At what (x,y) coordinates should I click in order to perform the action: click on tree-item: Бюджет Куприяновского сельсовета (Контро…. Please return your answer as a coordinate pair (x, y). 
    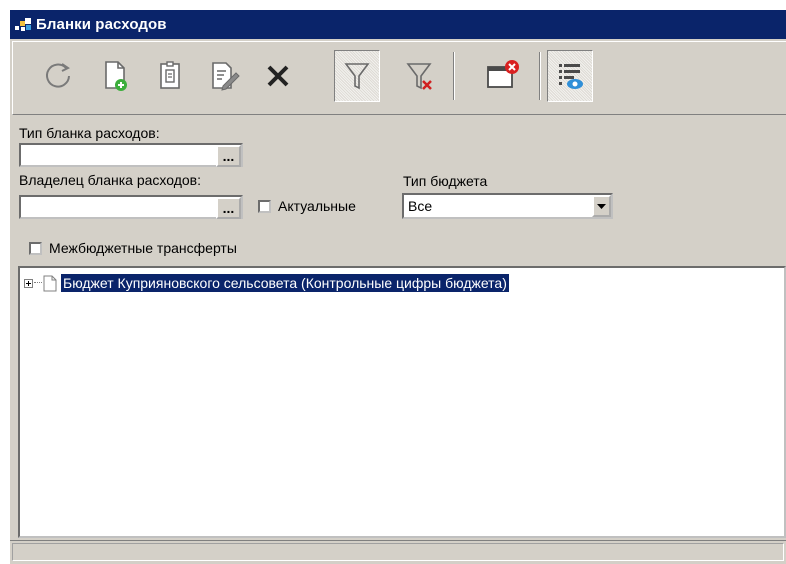
    Looking at the image, I should click on (266, 283).